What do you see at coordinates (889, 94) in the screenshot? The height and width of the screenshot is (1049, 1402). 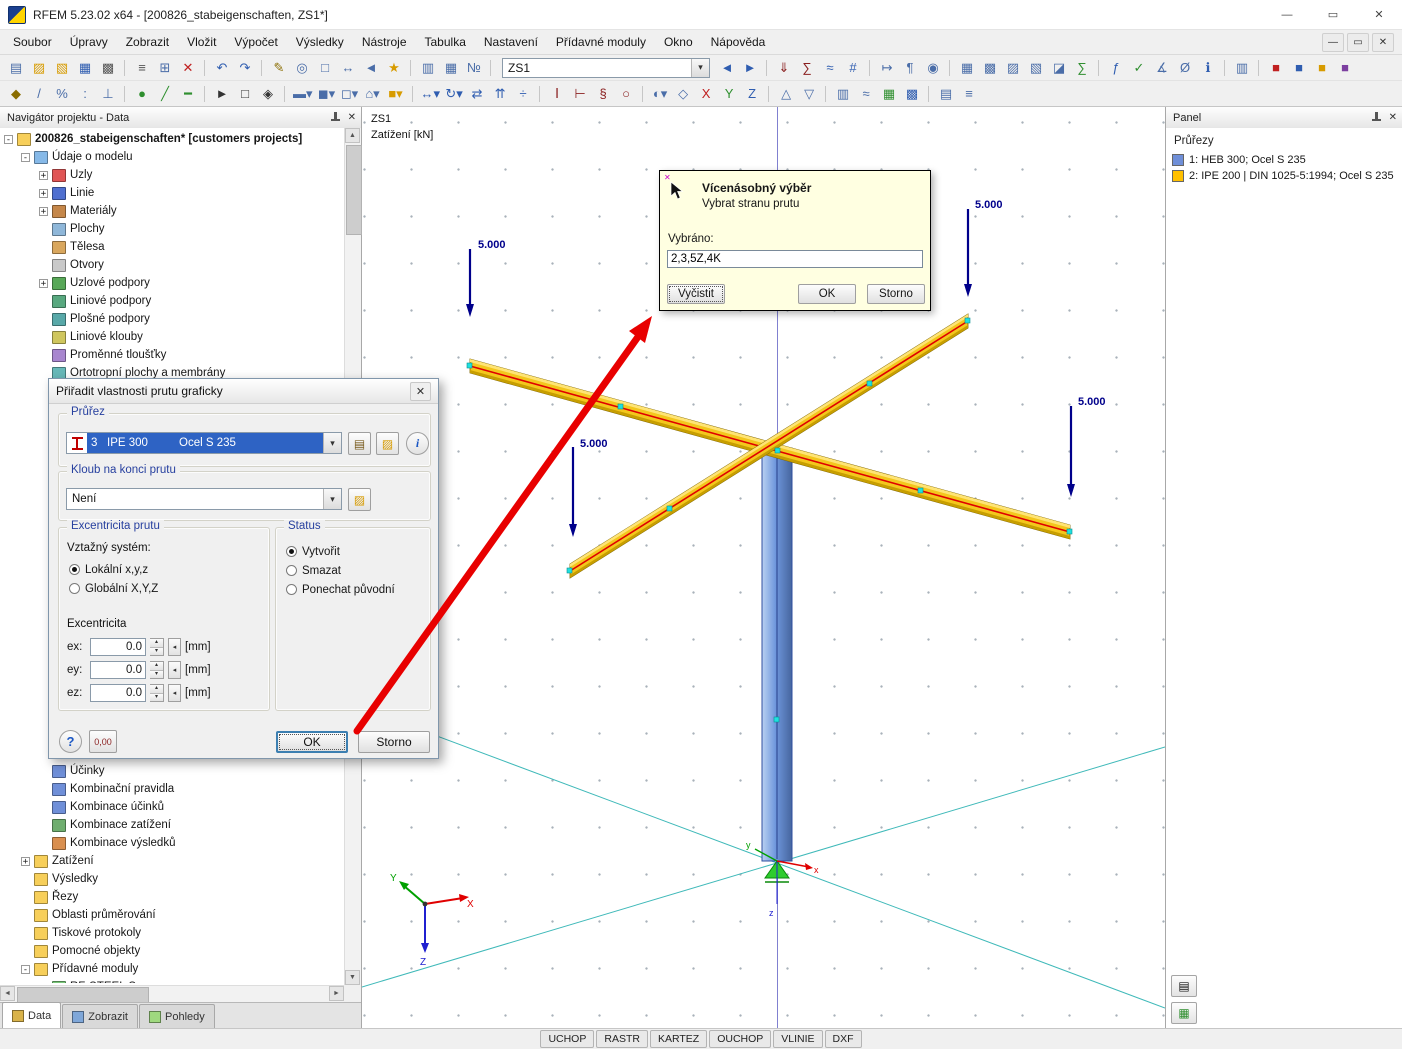 I see `color-scale: ▦` at bounding box center [889, 94].